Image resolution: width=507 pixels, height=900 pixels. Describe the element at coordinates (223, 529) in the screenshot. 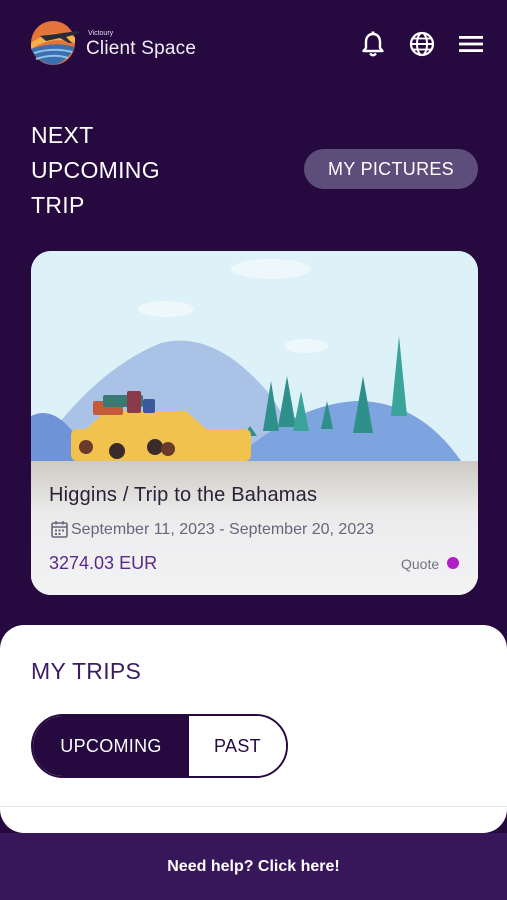

I see `trip-dates: September 11, 2023 - September 20, 2023` at that location.